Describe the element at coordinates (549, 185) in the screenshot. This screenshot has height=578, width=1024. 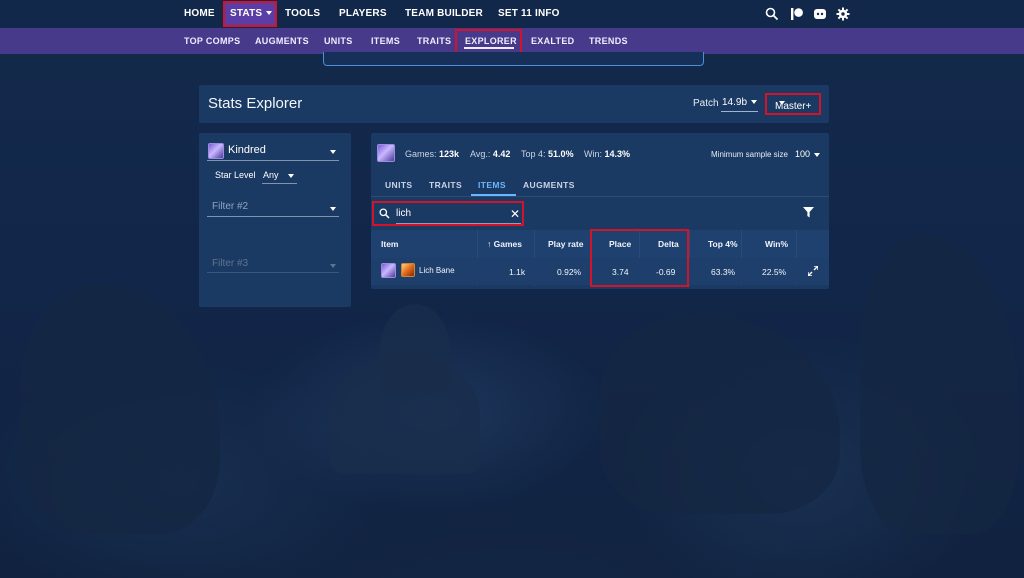
I see `tab-augments: AUGMENTS` at that location.